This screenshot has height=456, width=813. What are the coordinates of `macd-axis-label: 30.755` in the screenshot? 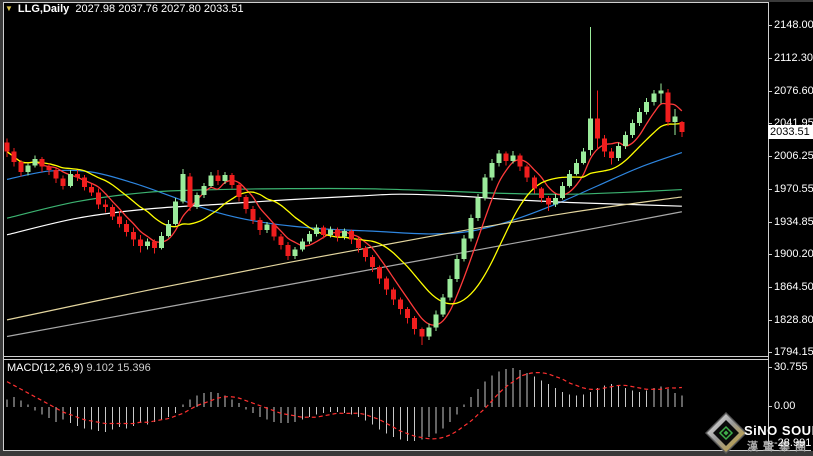 It's located at (791, 367).